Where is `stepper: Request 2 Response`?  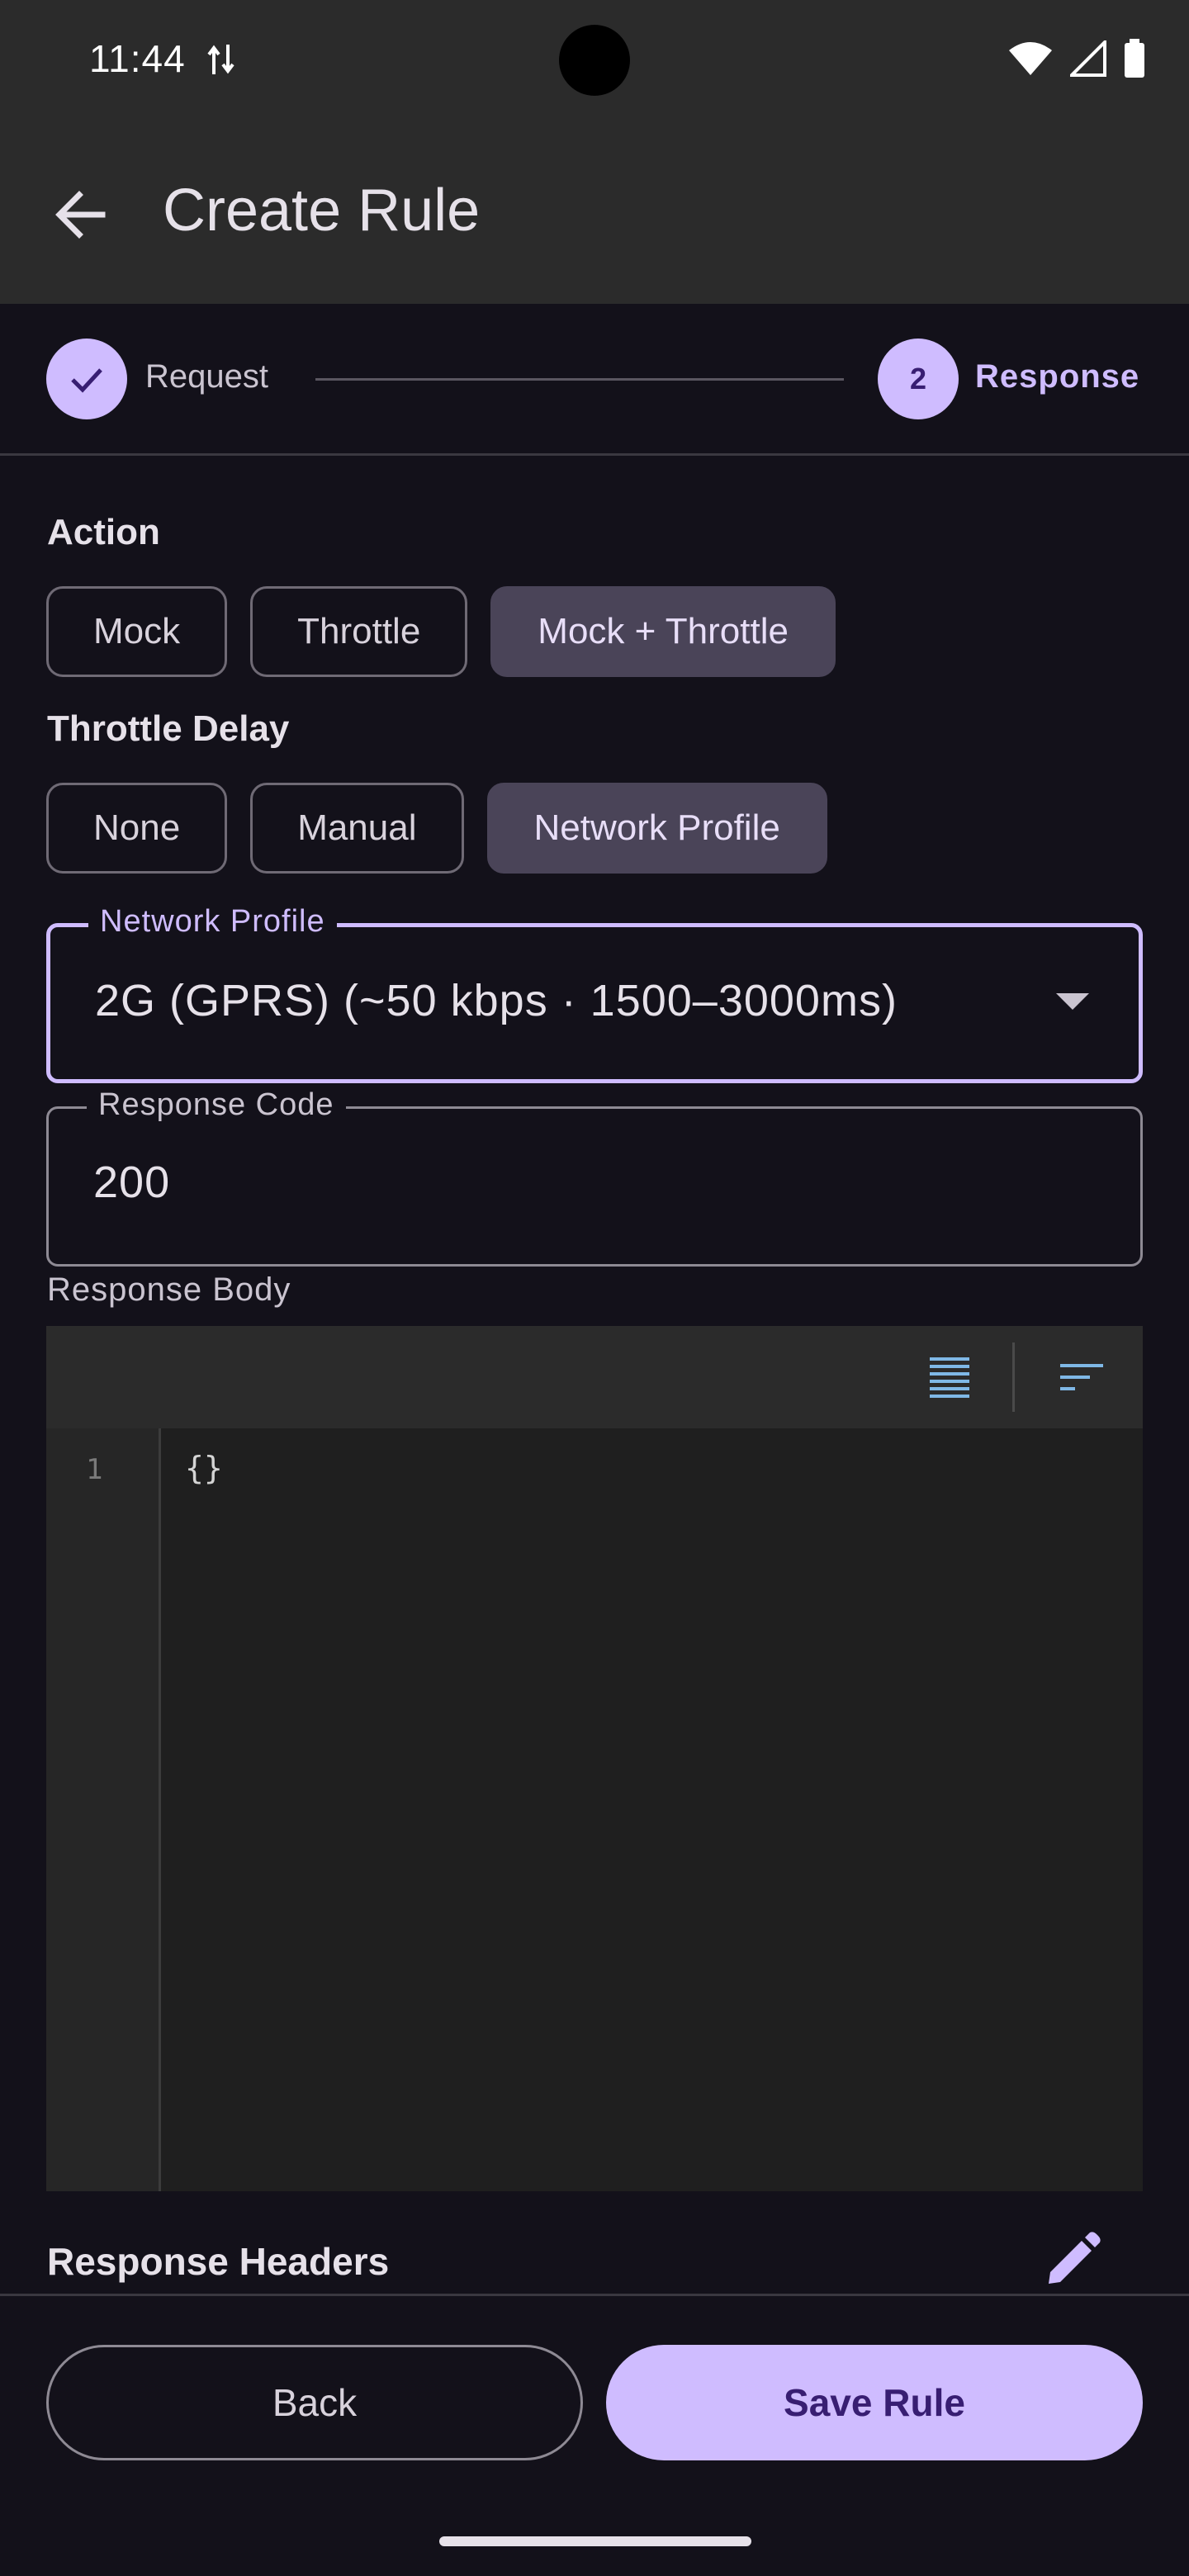 stepper: Request 2 Response is located at coordinates (594, 380).